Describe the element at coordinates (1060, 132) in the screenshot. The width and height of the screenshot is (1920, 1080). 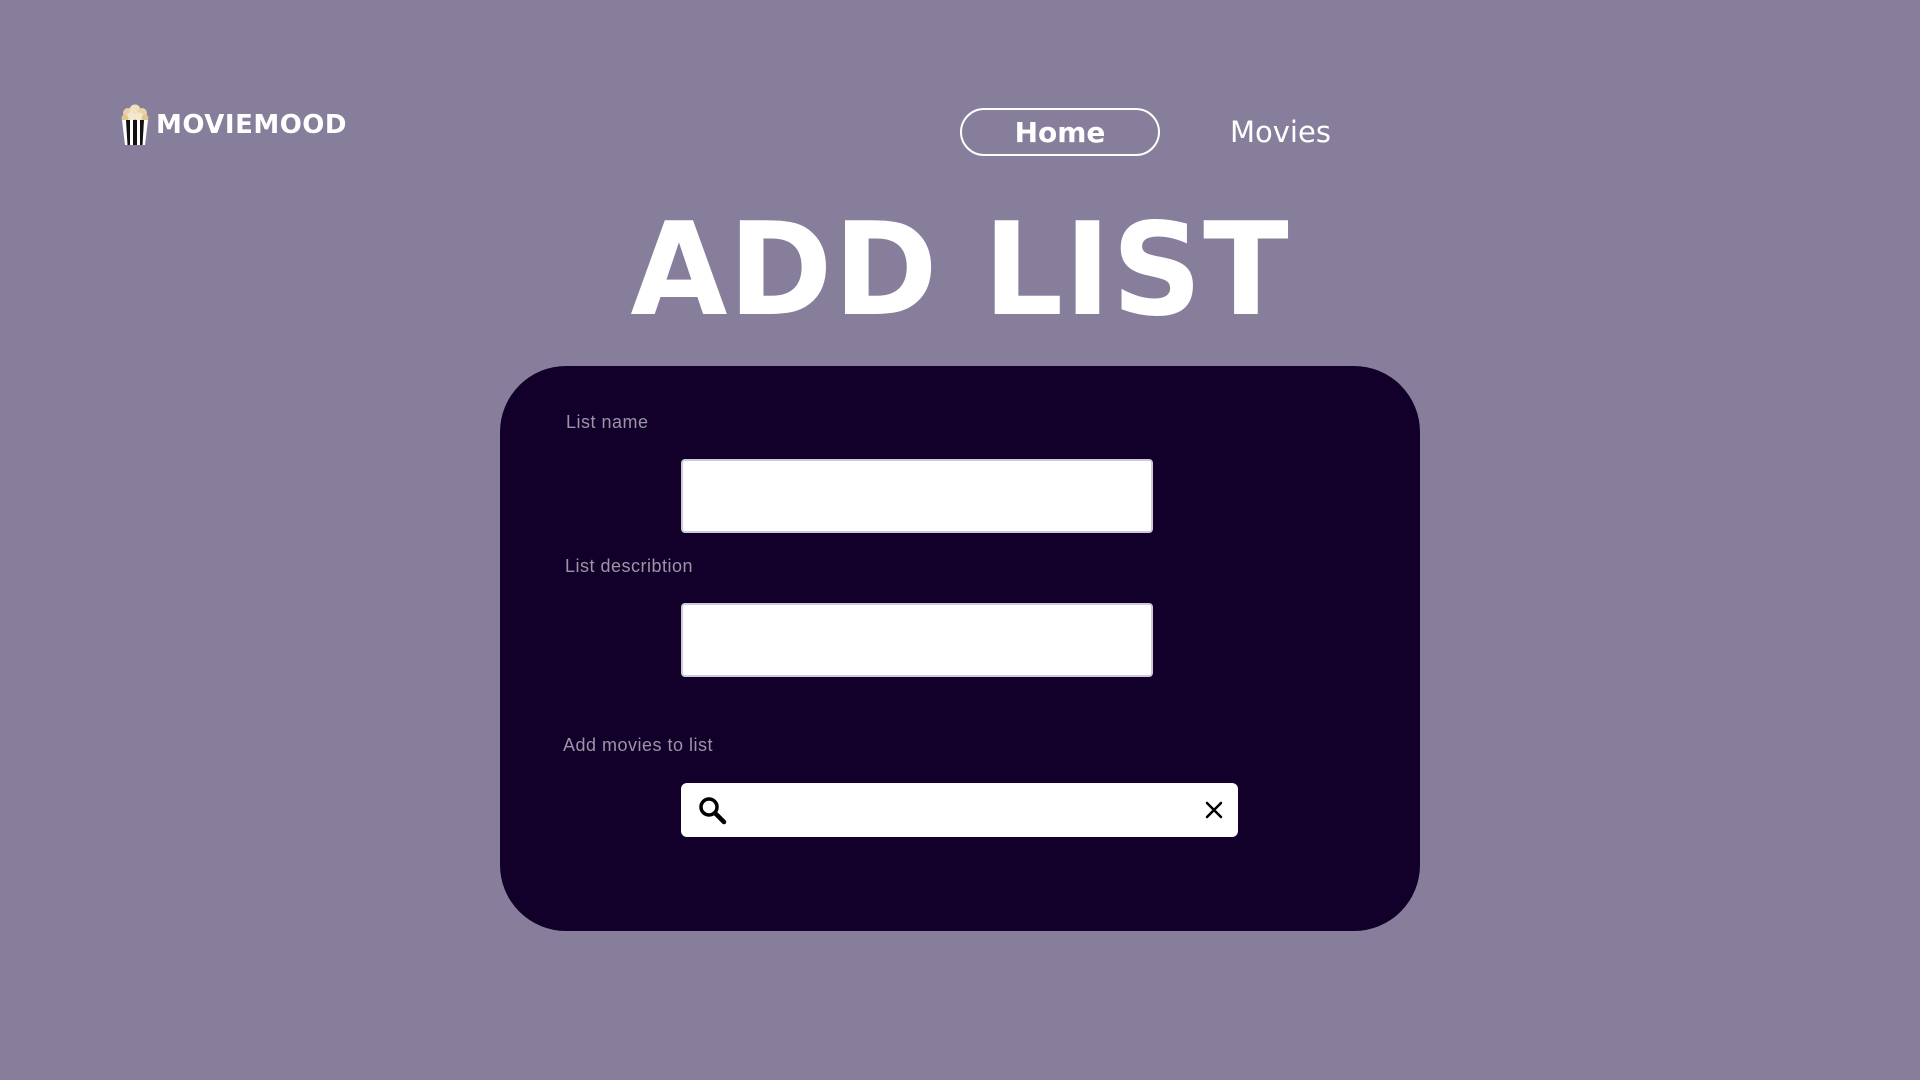
I see `nav-home-button: Home` at that location.